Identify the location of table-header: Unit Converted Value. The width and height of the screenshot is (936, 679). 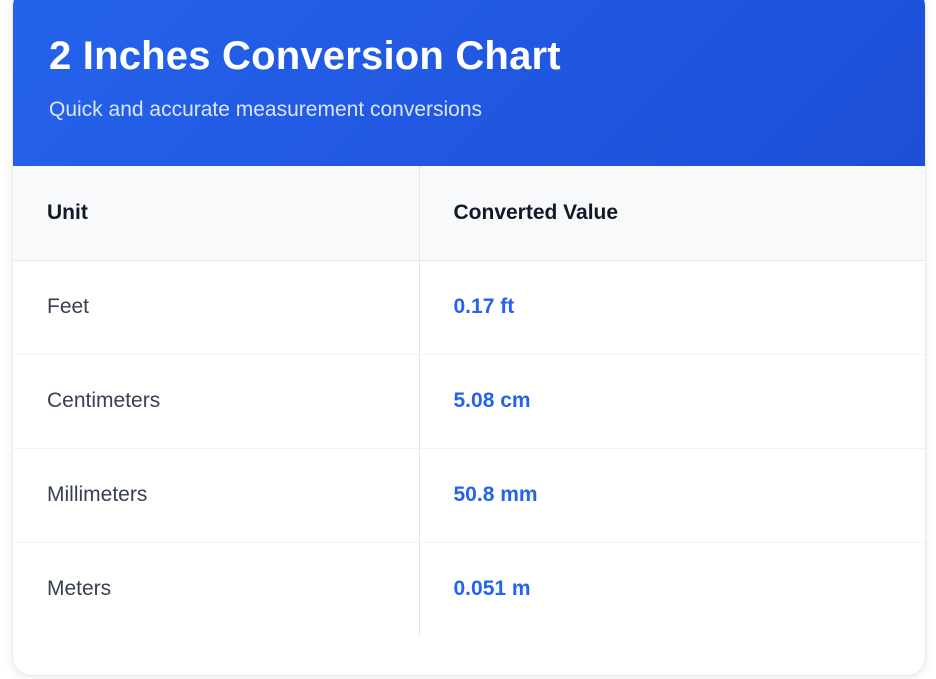
(469, 213).